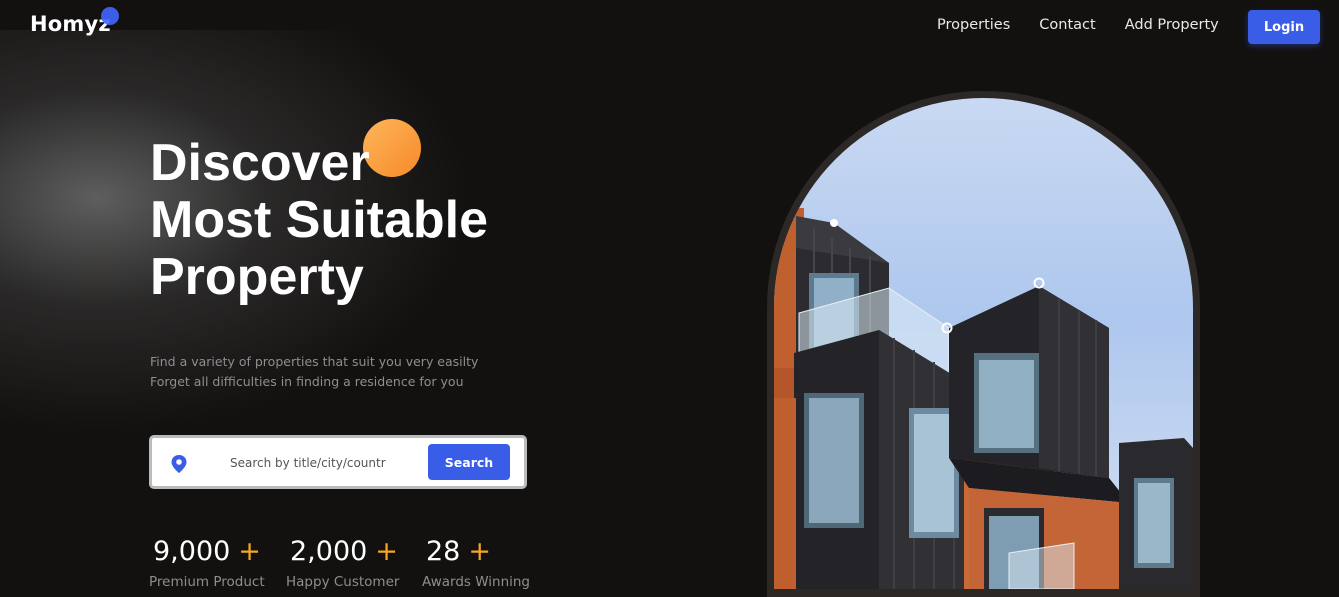 The image size is (1339, 597). I want to click on stat-label: Premium Product, so click(207, 582).